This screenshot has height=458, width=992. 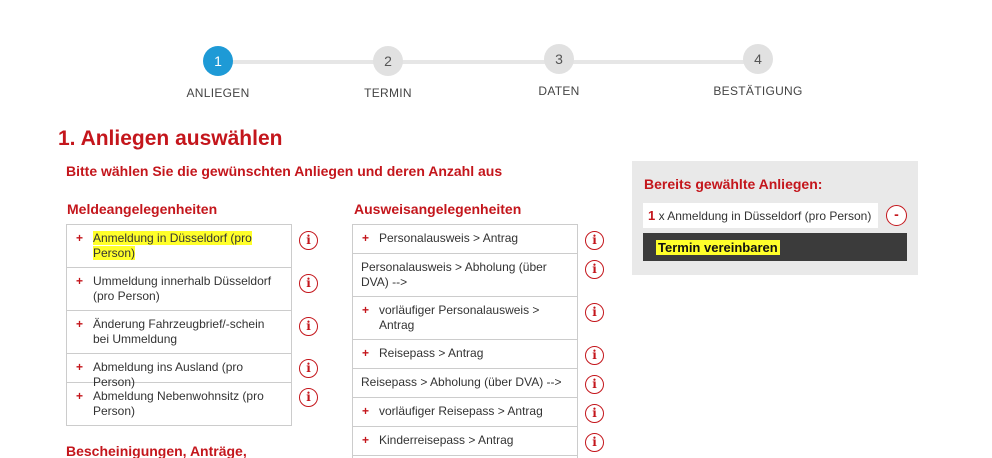 What do you see at coordinates (758, 91) in the screenshot?
I see `step-4-label: BESTÄTIGUNG` at bounding box center [758, 91].